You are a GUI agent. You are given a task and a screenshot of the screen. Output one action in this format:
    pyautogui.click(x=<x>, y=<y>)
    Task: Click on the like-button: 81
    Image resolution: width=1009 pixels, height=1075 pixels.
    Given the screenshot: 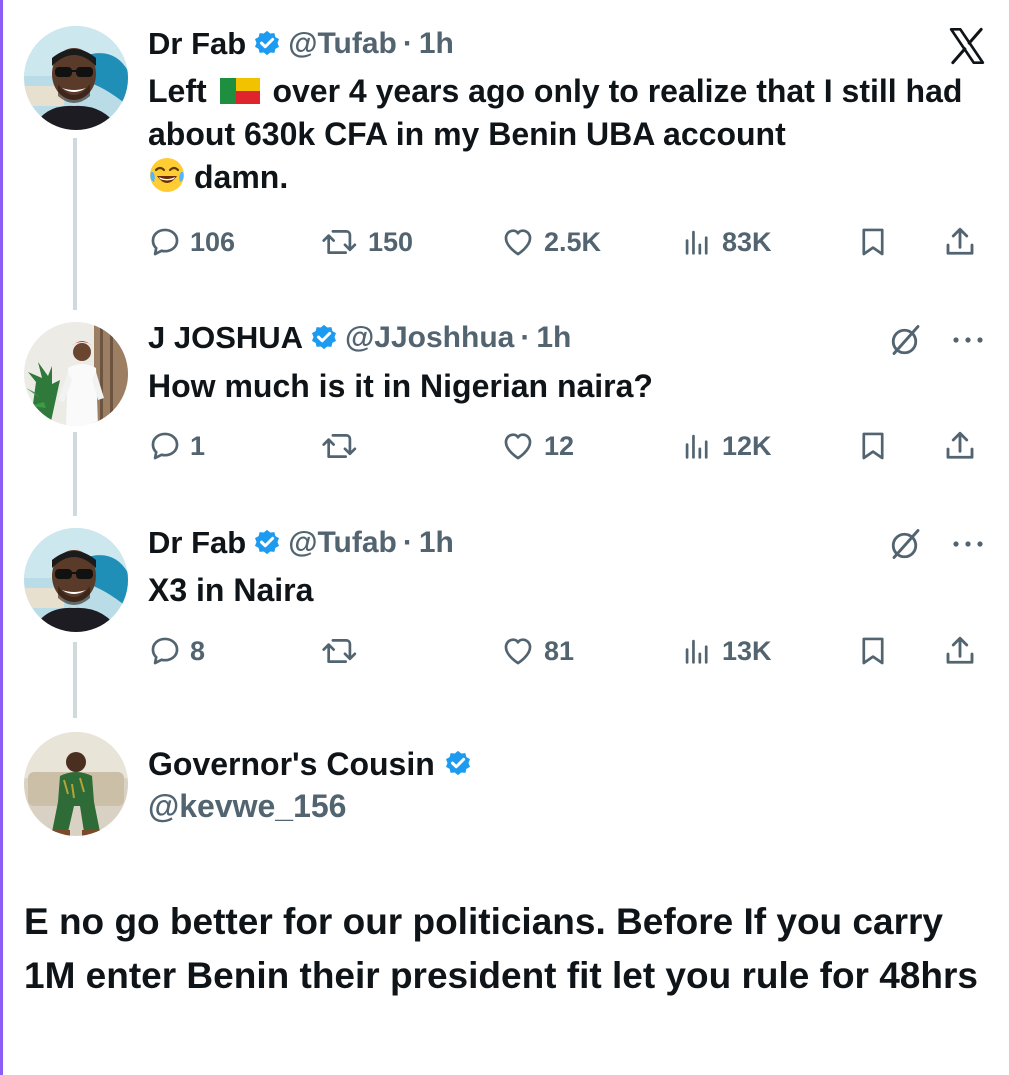 What is the action you would take?
    pyautogui.click(x=537, y=651)
    